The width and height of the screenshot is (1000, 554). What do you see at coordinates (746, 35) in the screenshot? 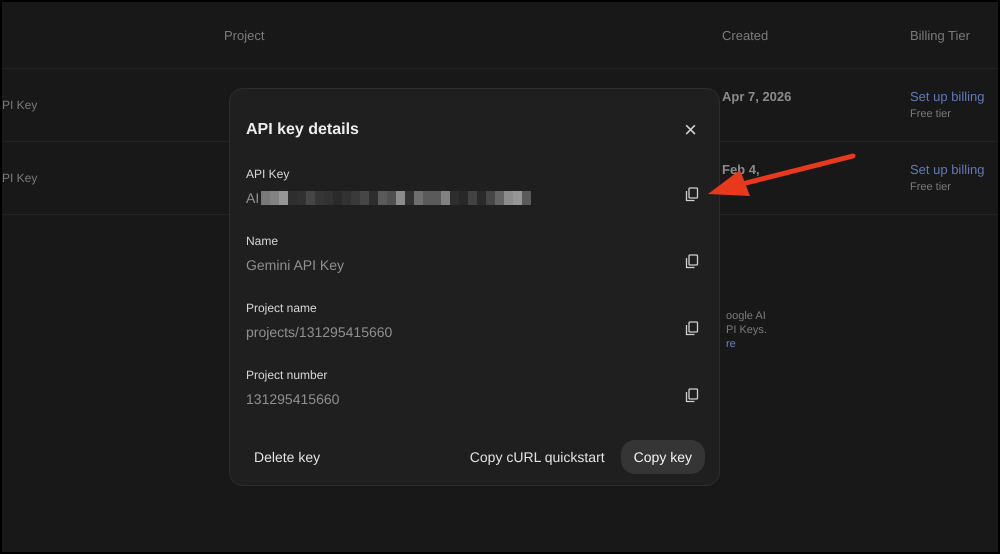
I see `column-header: Created` at bounding box center [746, 35].